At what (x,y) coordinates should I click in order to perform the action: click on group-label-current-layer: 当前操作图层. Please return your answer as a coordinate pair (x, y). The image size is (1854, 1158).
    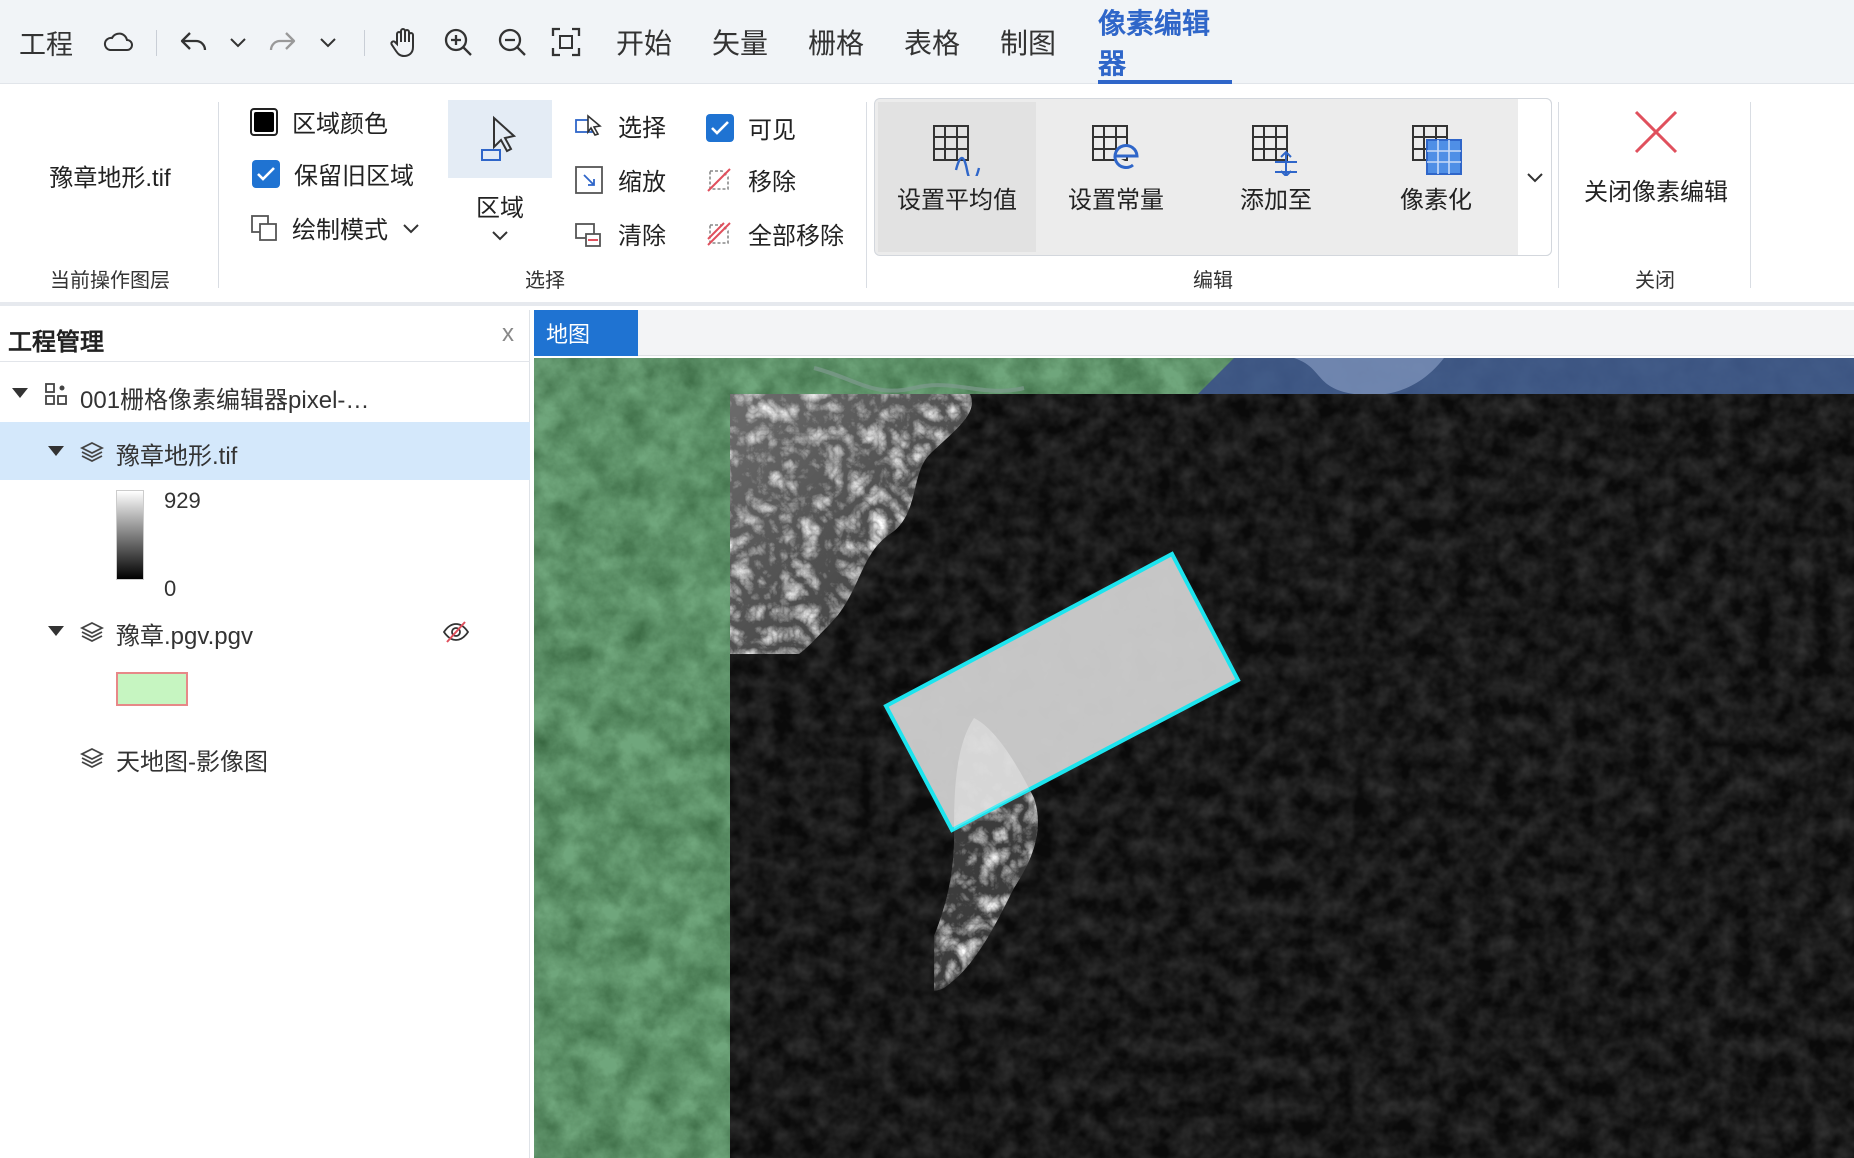
    Looking at the image, I should click on (110, 281).